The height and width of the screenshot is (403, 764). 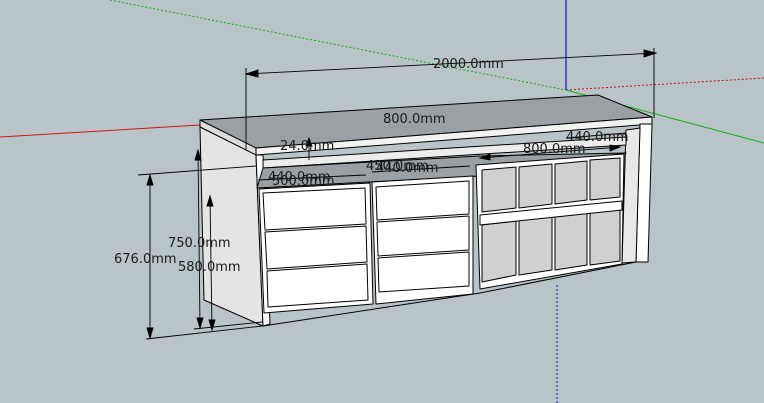 What do you see at coordinates (150, 333) in the screenshot?
I see `dim-676-arrow-bottom` at bounding box center [150, 333].